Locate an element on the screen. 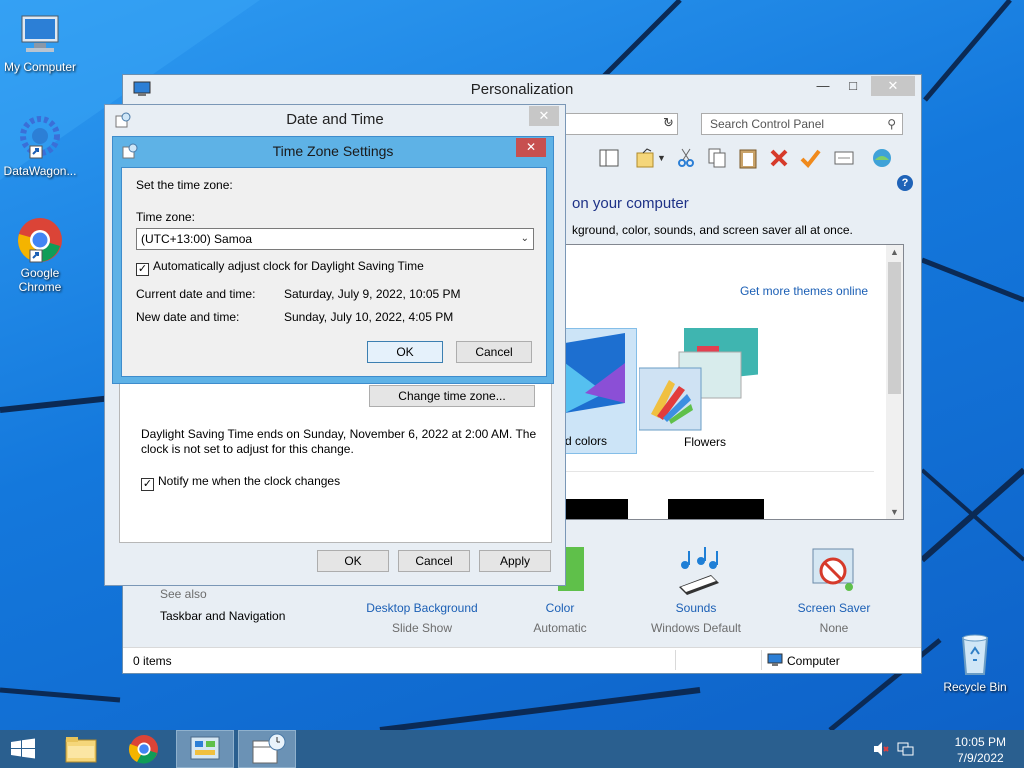  page-heading: on your computer is located at coordinates (630, 203).